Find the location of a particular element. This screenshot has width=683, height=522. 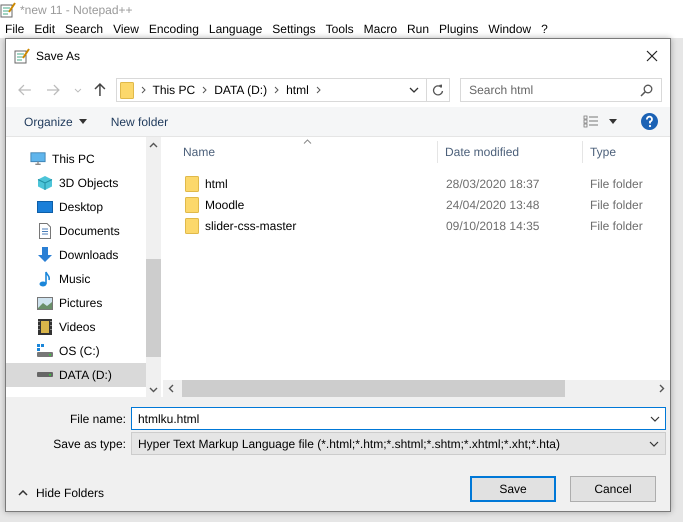

film-icon is located at coordinates (45, 327).